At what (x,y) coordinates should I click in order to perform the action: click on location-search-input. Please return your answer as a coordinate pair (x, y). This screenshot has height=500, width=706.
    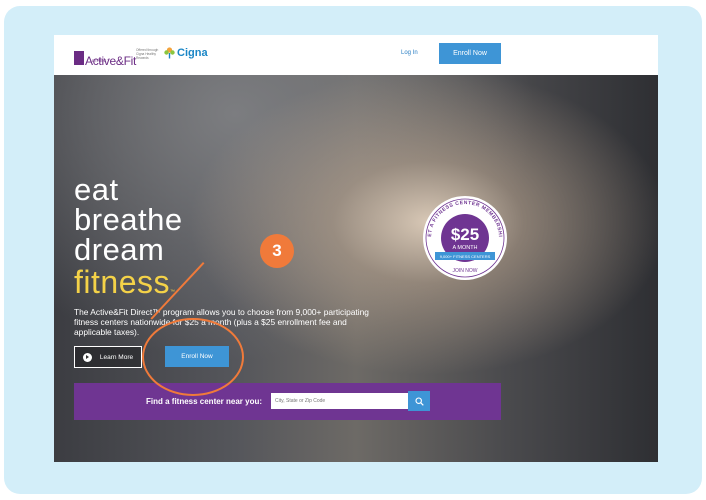
    Looking at the image, I should click on (339, 401).